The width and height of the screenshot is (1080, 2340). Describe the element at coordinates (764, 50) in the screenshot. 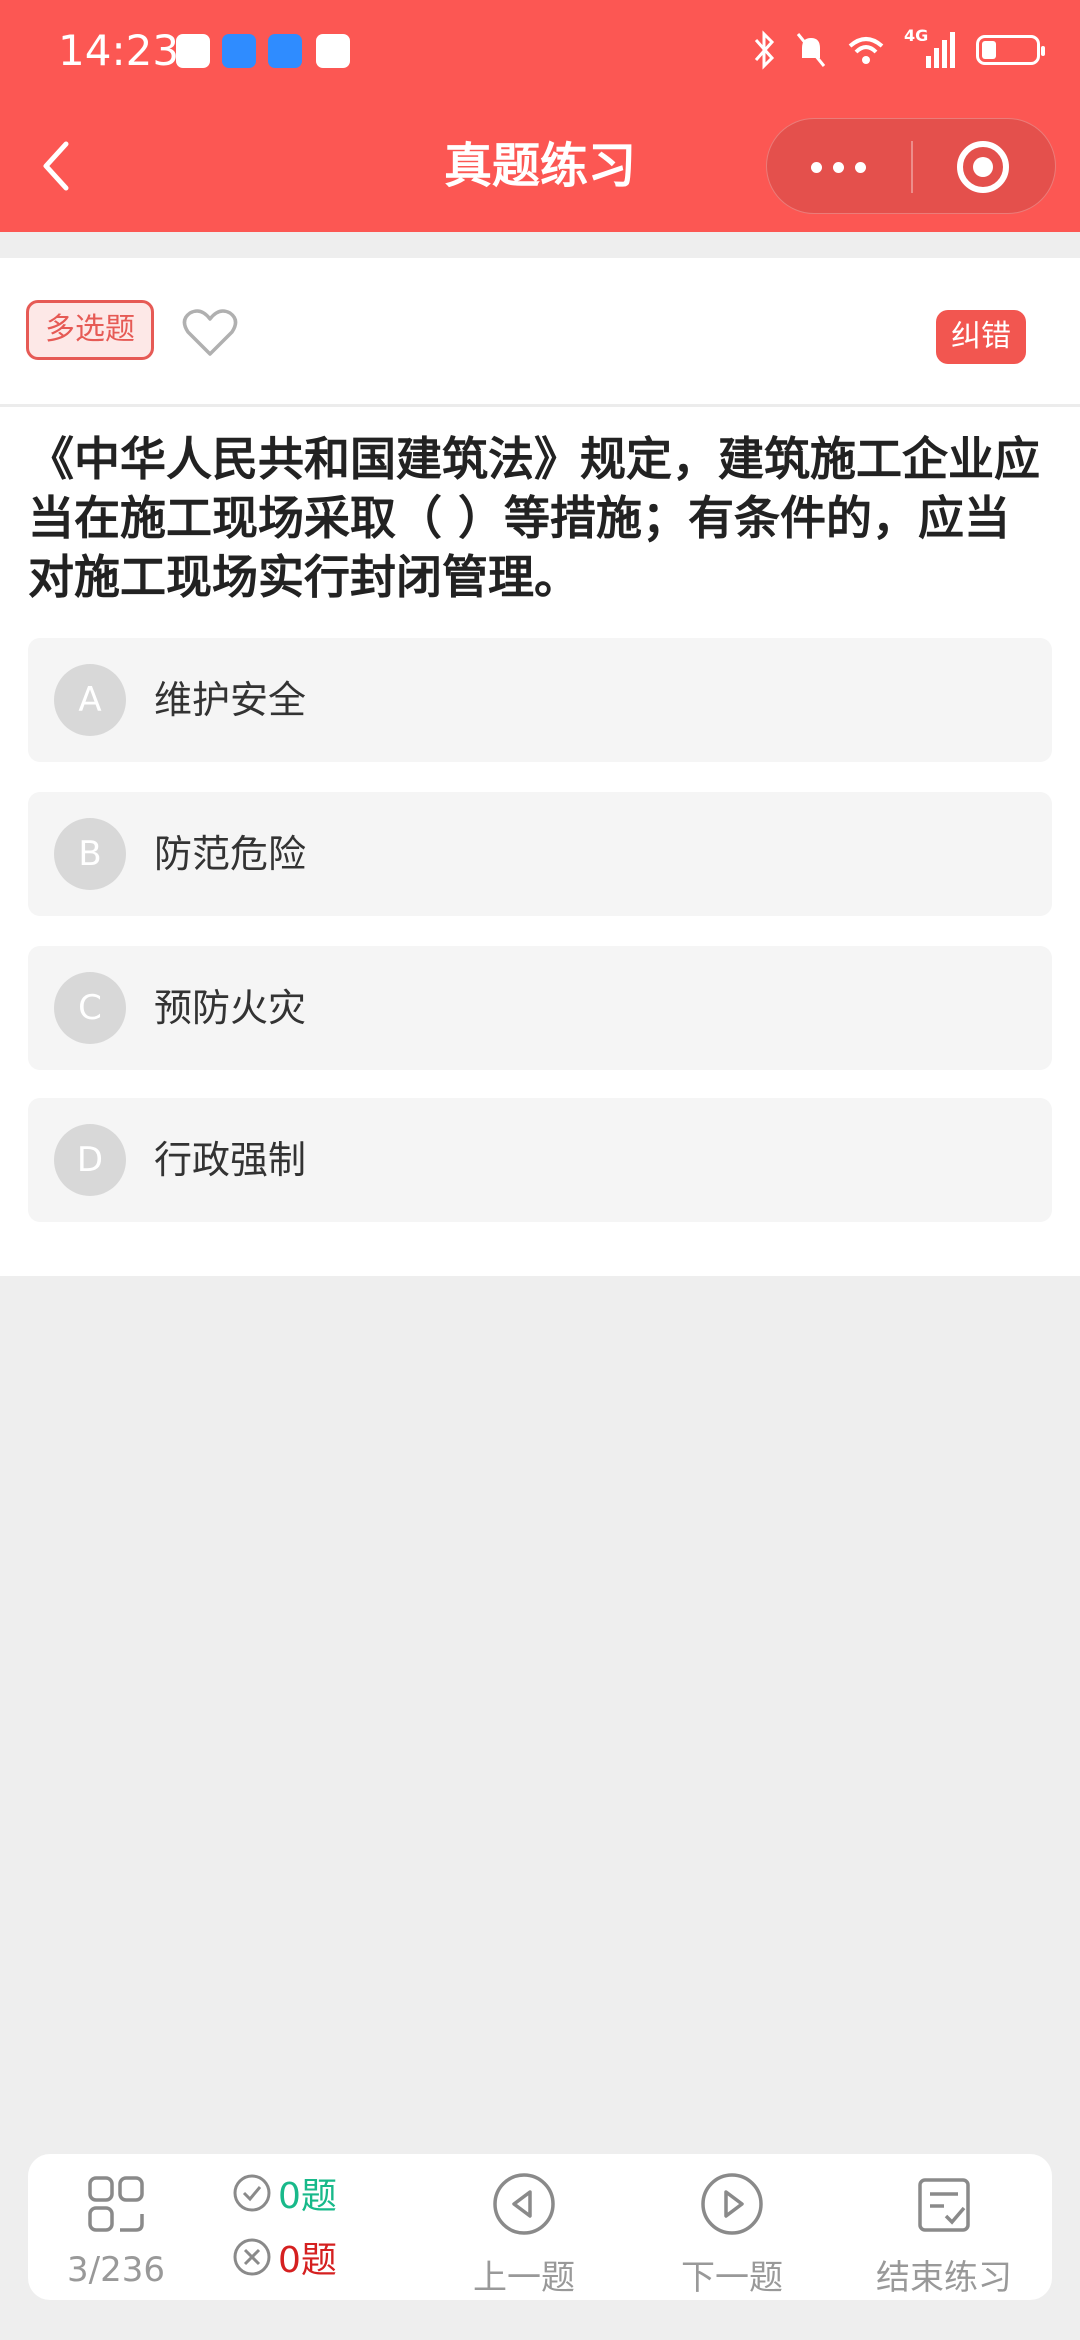

I see `bluetooth-icon` at that location.